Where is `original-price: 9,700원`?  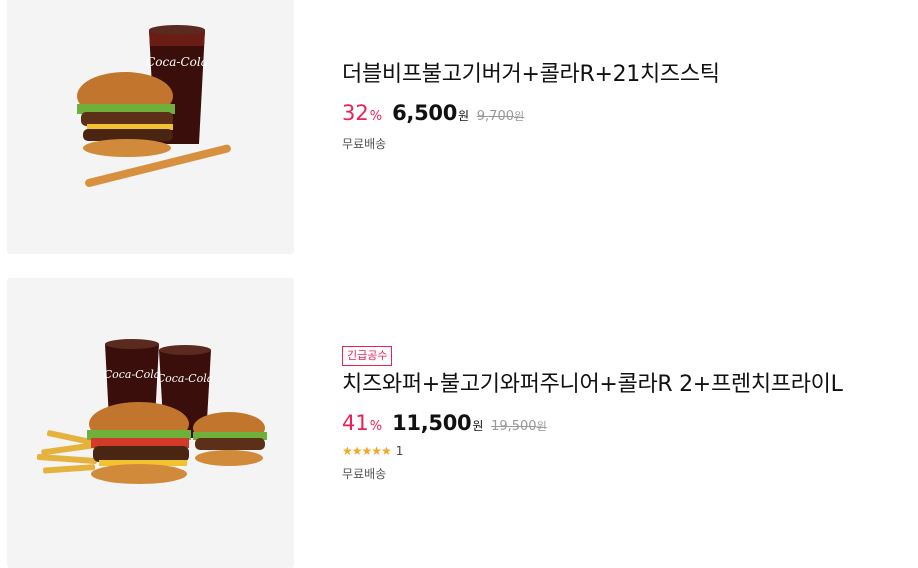 original-price: 9,700원 is located at coordinates (500, 116).